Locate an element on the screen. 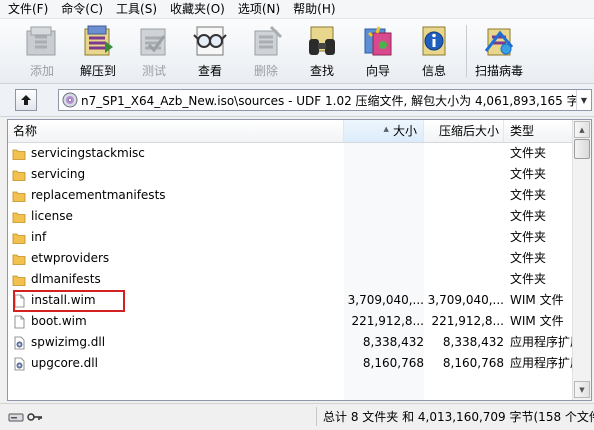  menu-item-0: 文件(F) is located at coordinates (26, 9).